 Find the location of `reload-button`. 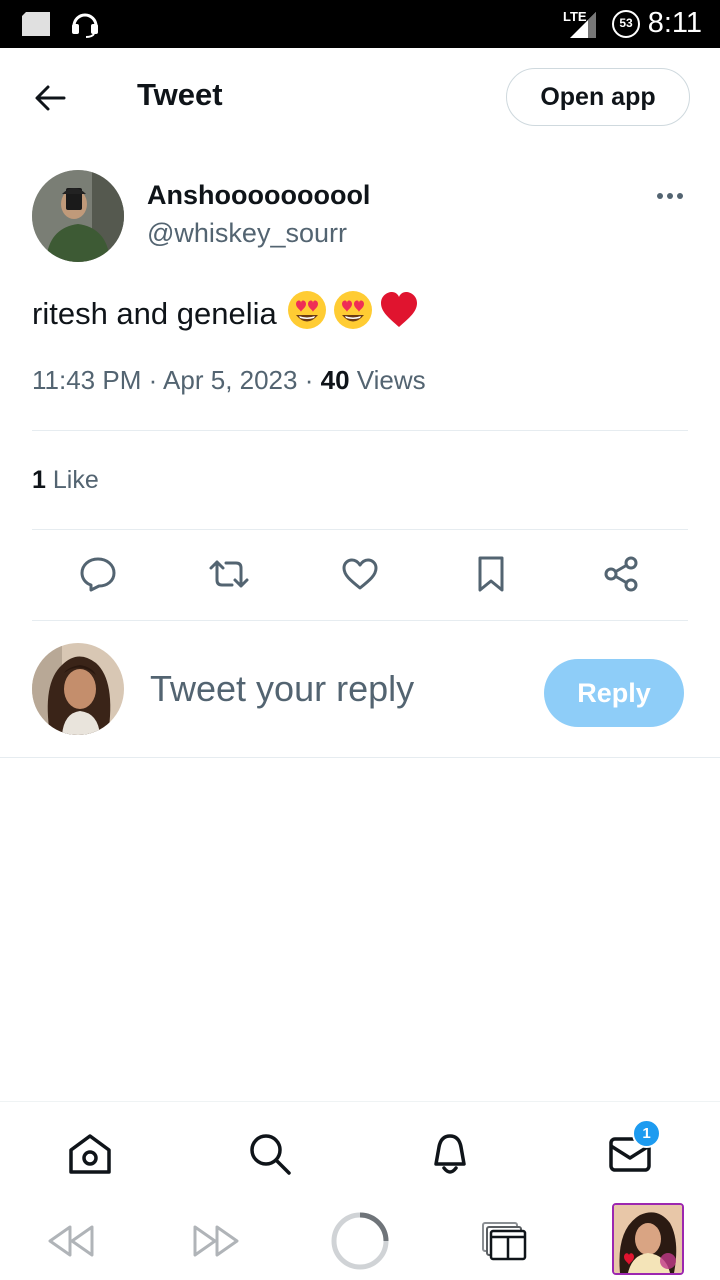

reload-button is located at coordinates (360, 1241).